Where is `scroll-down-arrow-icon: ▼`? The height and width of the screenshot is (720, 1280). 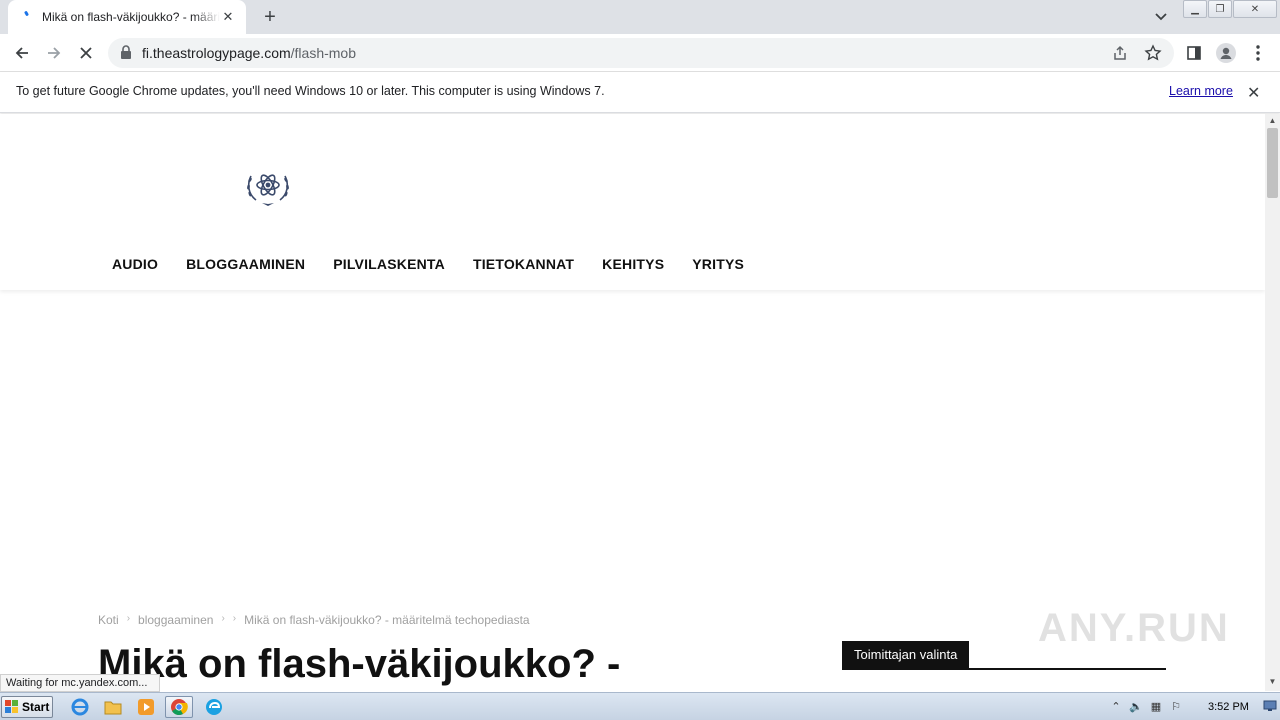 scroll-down-arrow-icon: ▼ is located at coordinates (1272, 683).